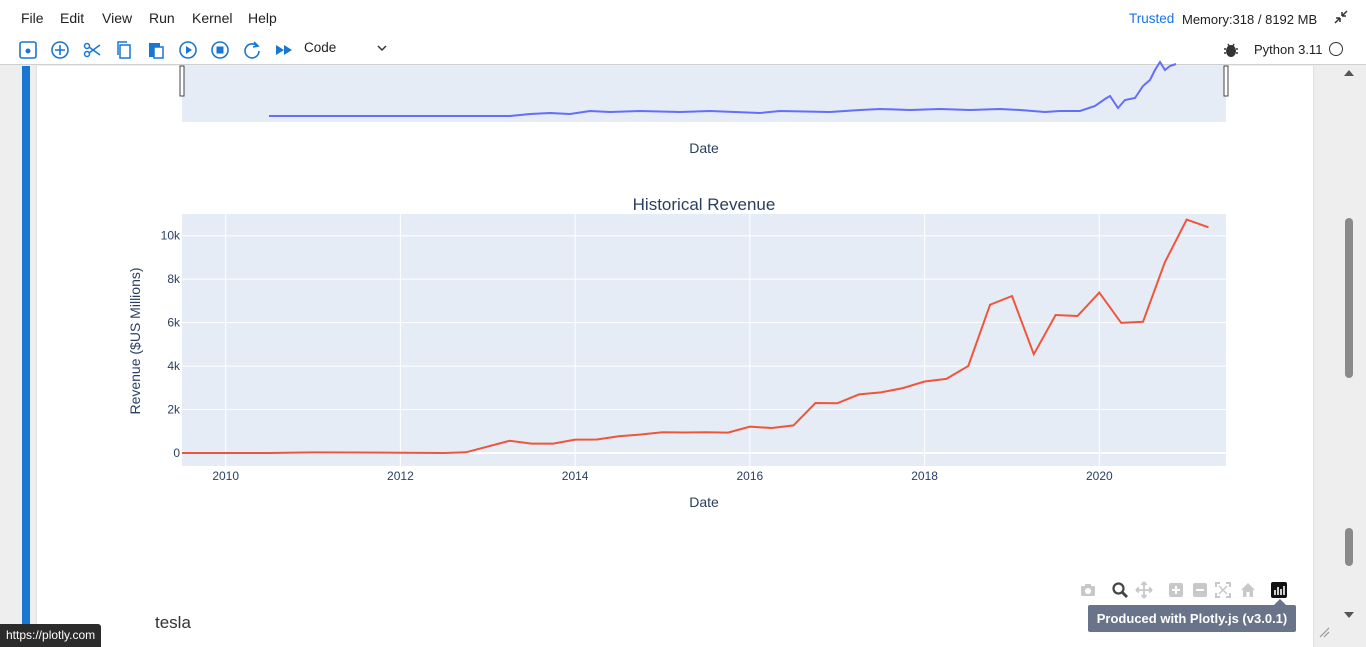  I want to click on scrollbar-thumb, so click(1349, 298).